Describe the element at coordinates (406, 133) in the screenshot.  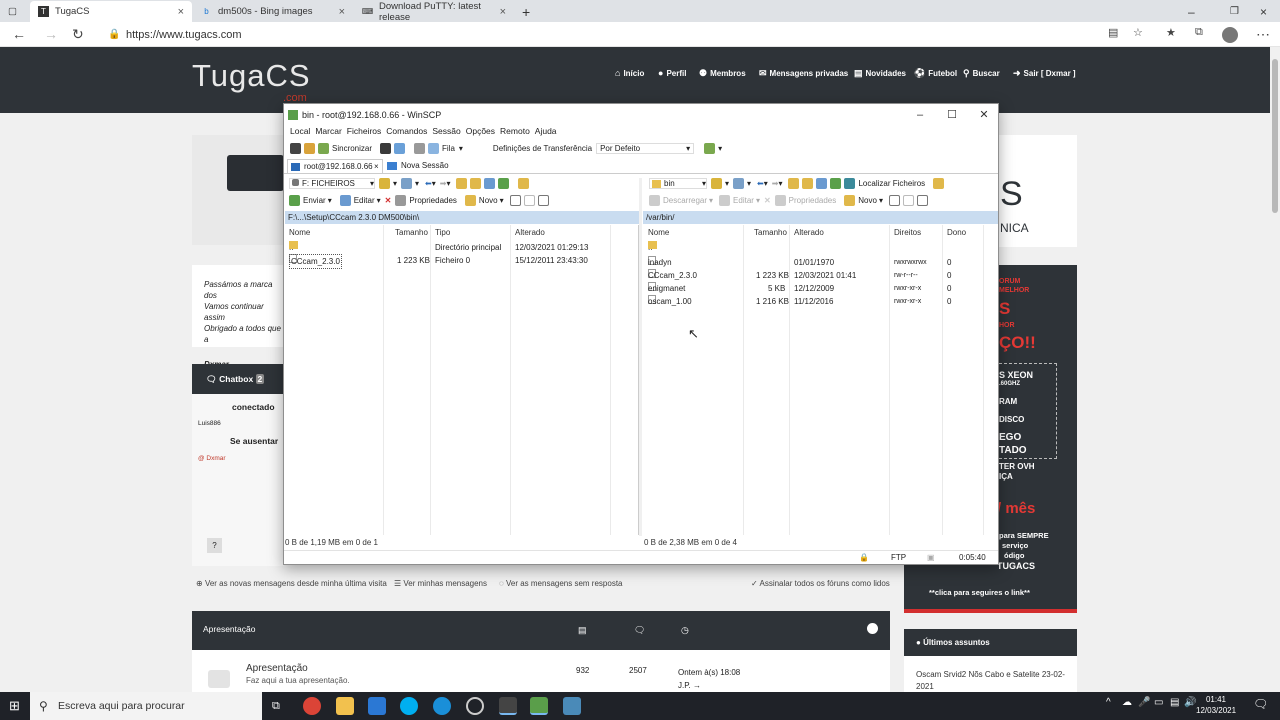
I see `menu-comandos: Comandos` at that location.